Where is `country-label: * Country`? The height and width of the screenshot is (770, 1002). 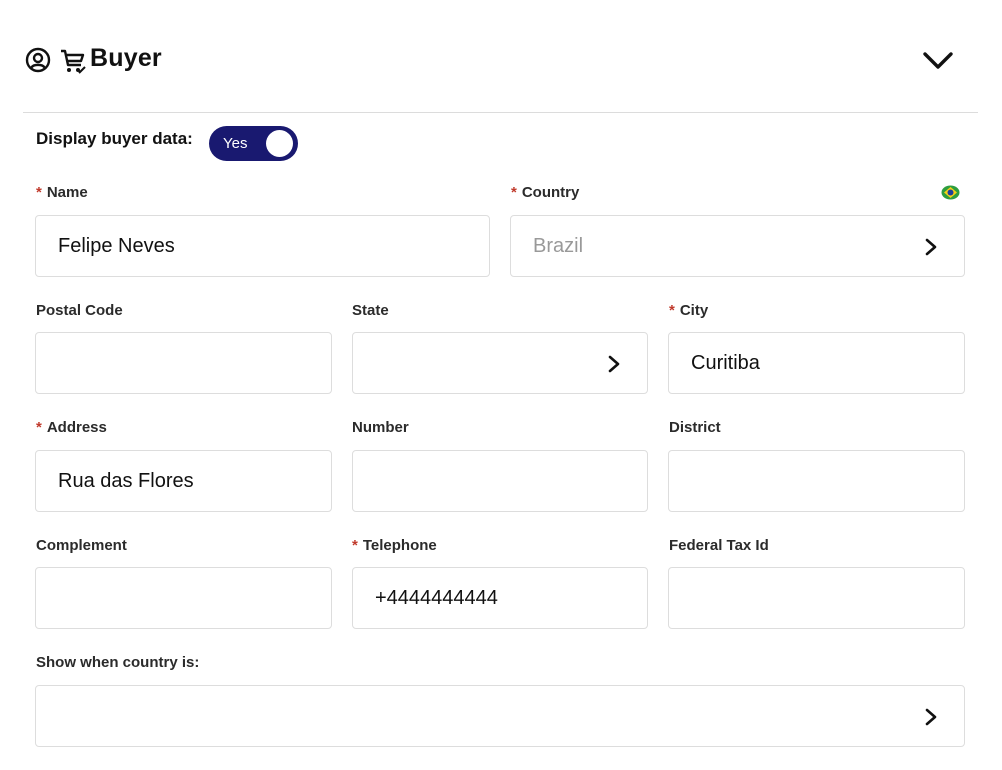 country-label: * Country is located at coordinates (545, 192).